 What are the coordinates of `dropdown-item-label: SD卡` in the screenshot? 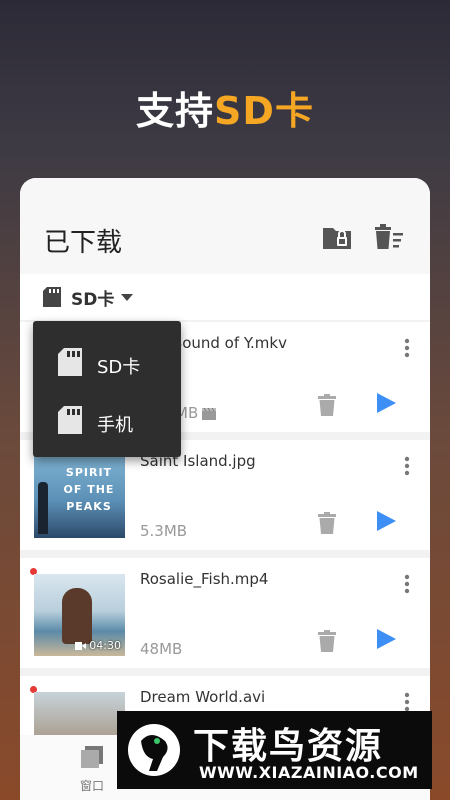 It's located at (119, 367).